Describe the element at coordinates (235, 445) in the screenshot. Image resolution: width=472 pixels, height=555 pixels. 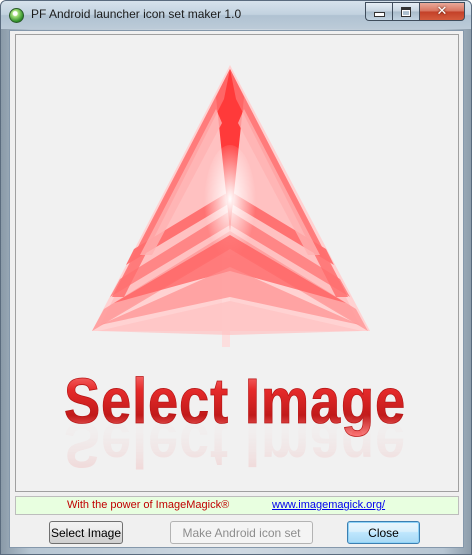
I see `select-image-reflection: Select Image` at that location.